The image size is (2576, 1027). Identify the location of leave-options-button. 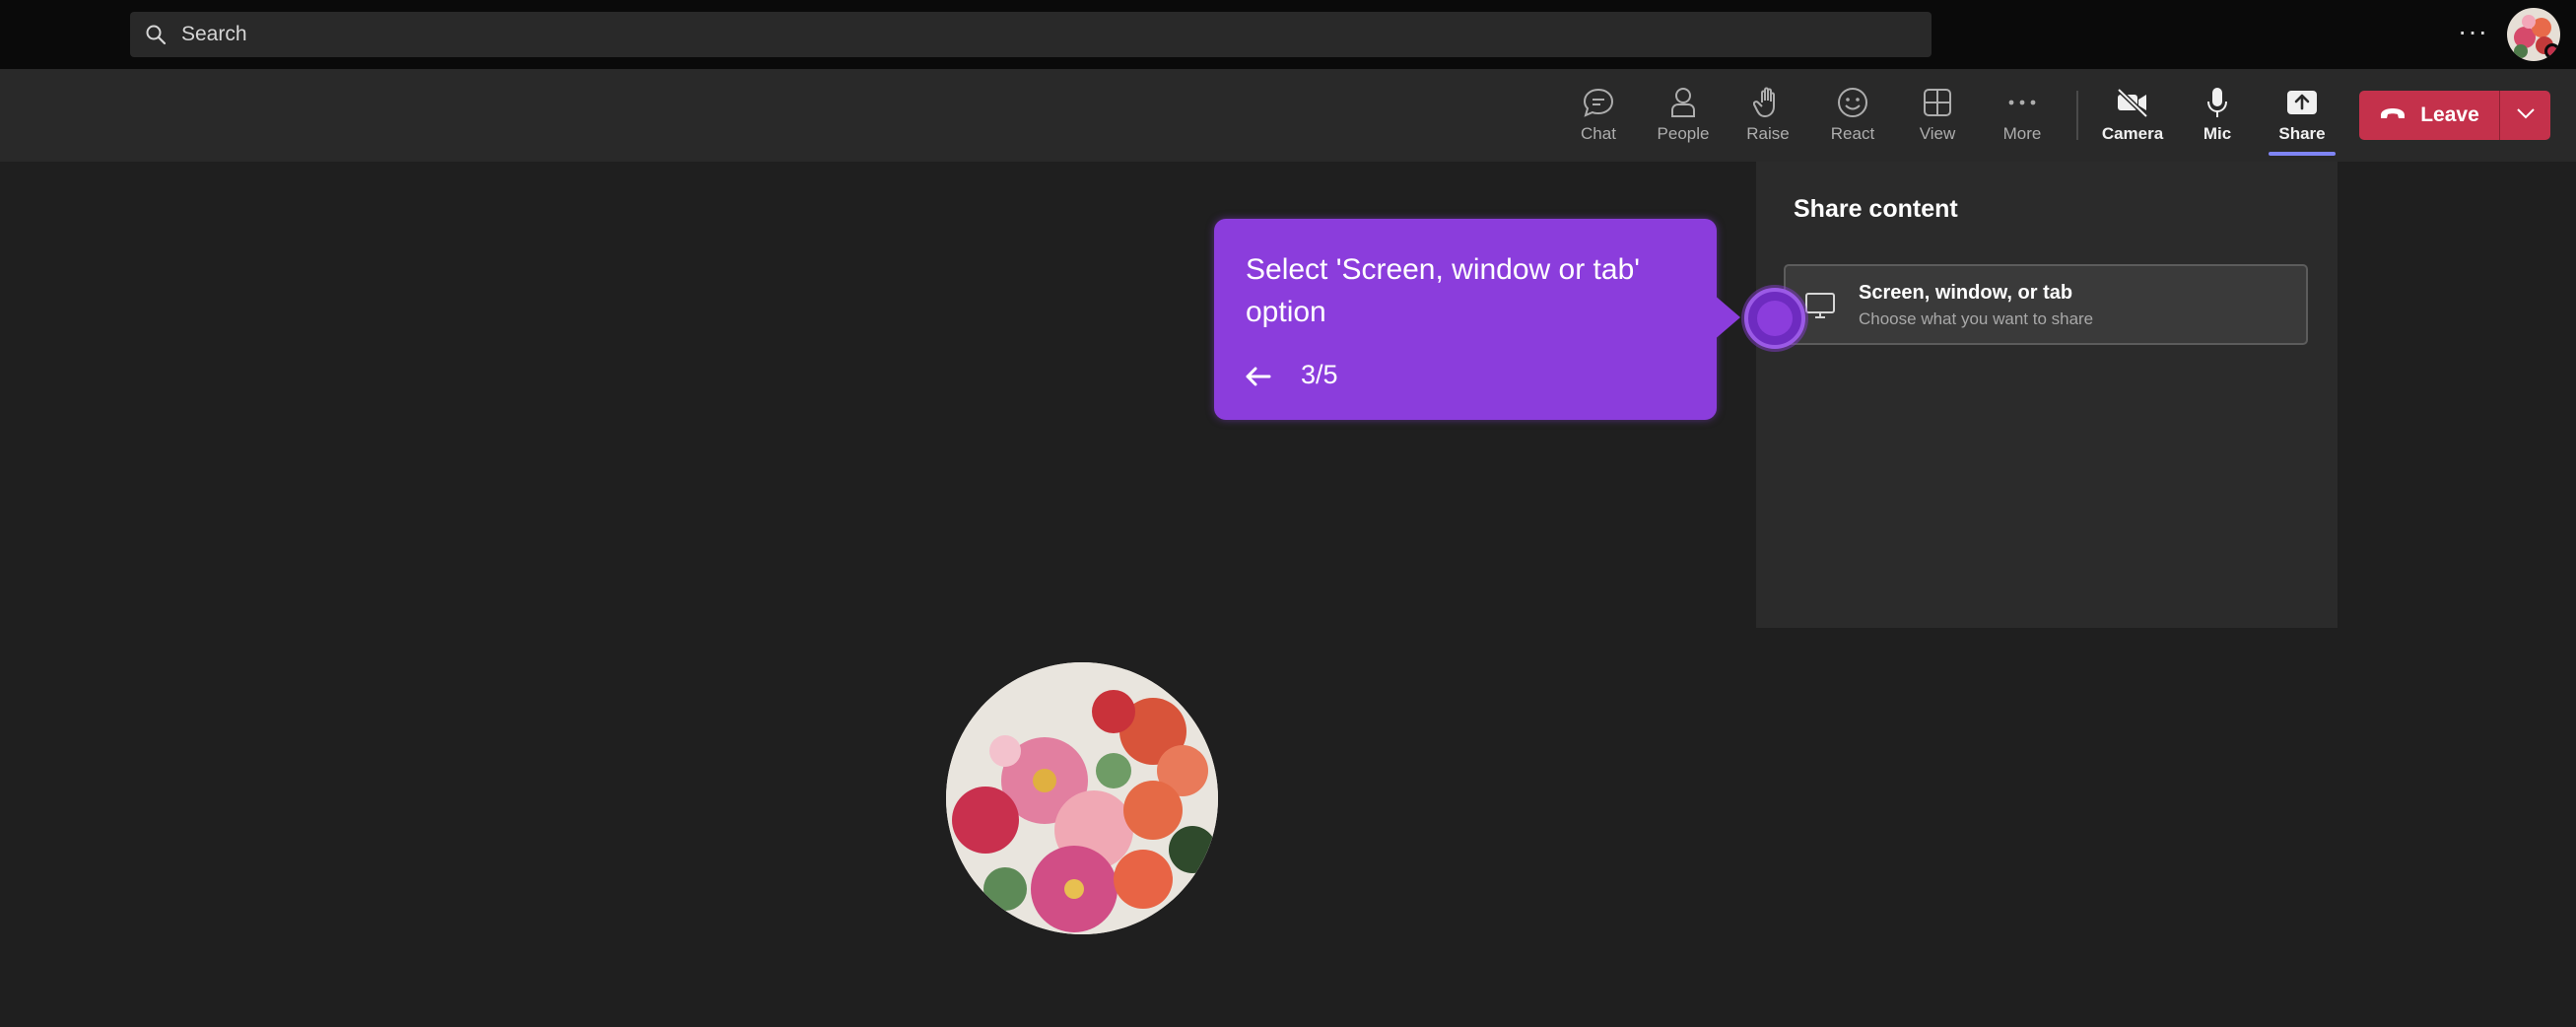
(2525, 116).